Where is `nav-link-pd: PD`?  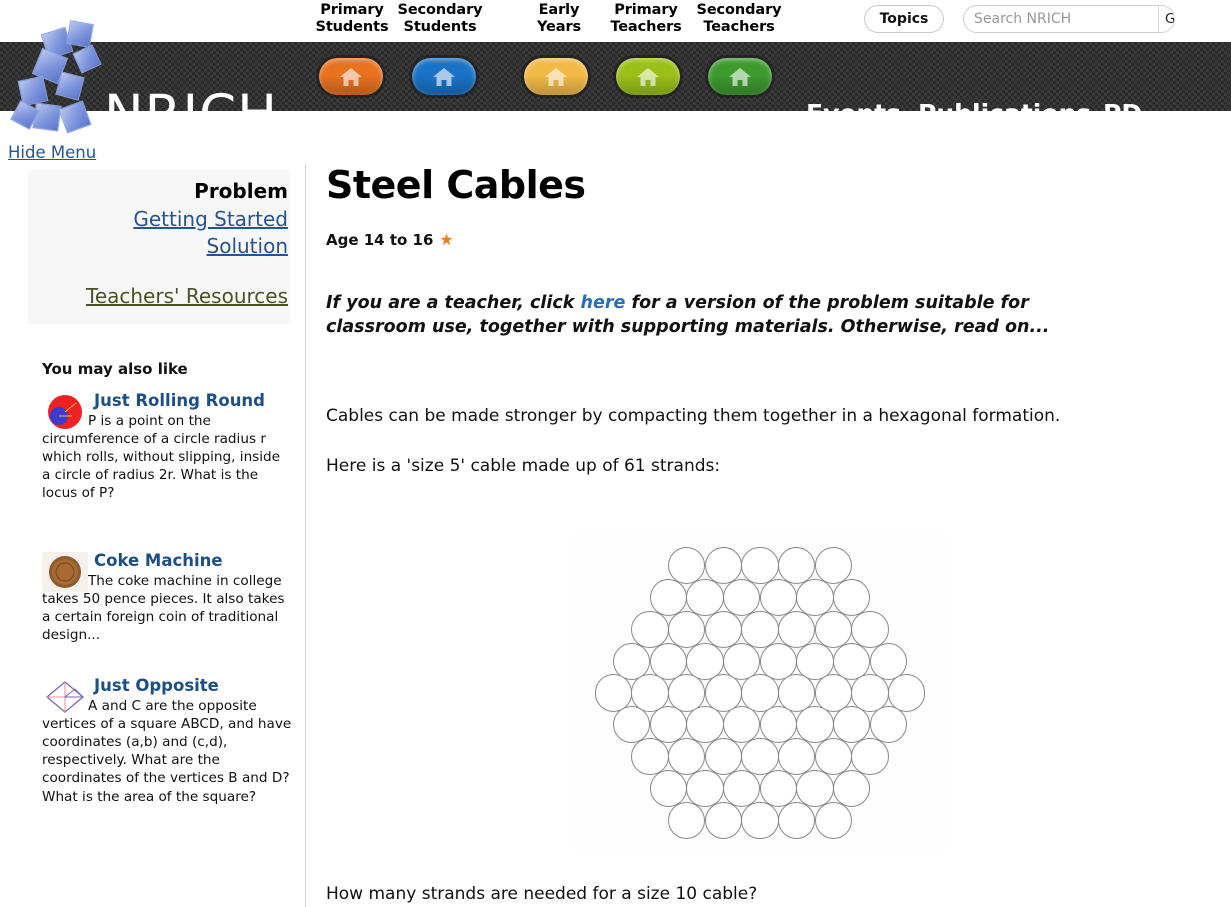
nav-link-pd: PD is located at coordinates (1122, 113).